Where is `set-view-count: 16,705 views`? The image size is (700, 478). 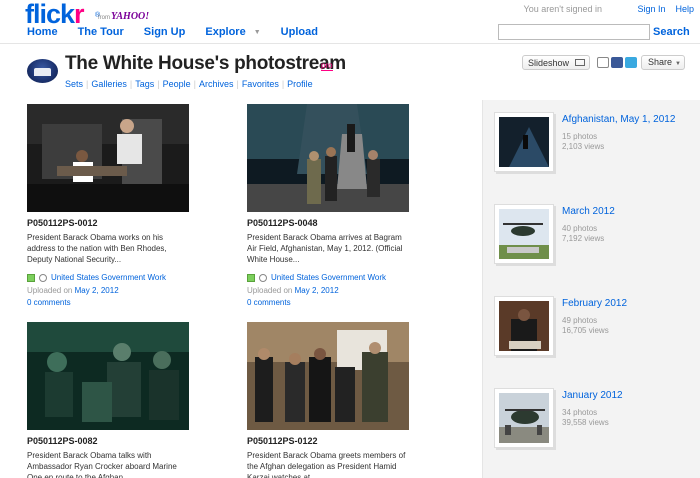
set-view-count: 16,705 views is located at coordinates (585, 330).